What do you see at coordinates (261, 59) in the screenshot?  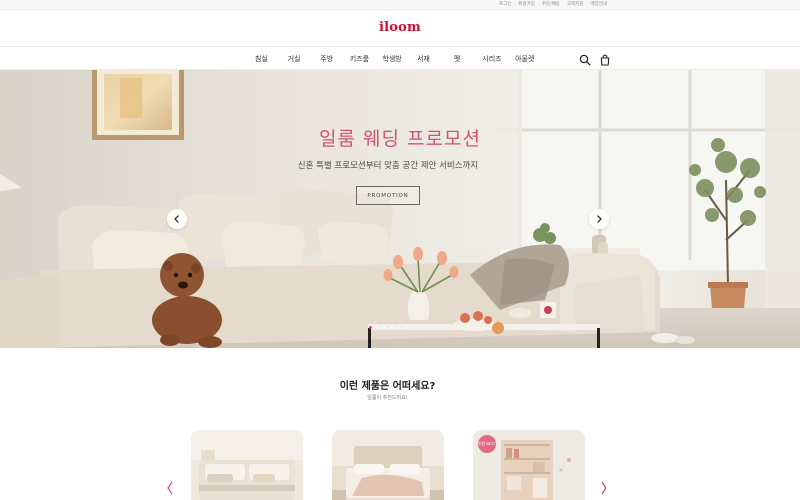 I see `nav-item-bedroom: 침실` at bounding box center [261, 59].